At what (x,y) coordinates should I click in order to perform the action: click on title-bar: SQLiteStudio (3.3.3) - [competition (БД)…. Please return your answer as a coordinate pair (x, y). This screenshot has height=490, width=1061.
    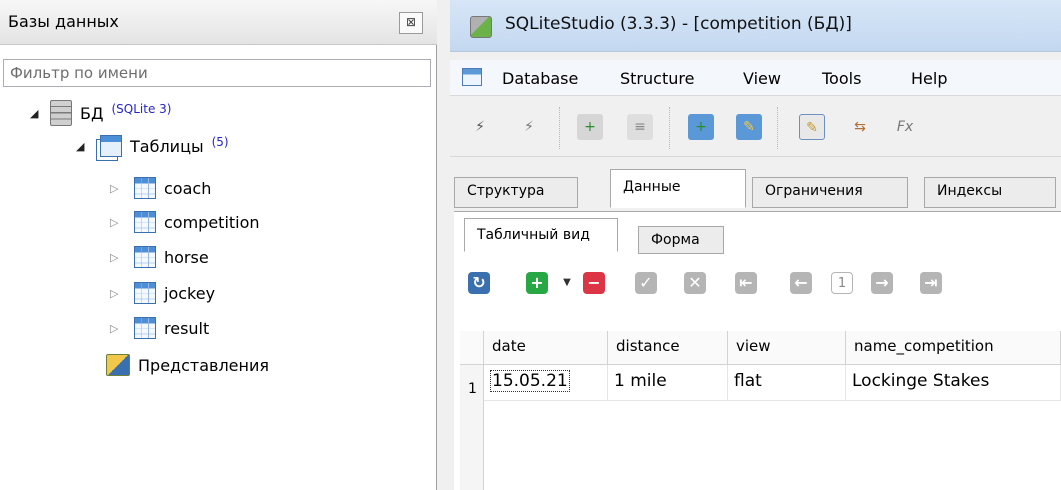
    Looking at the image, I should click on (755, 26).